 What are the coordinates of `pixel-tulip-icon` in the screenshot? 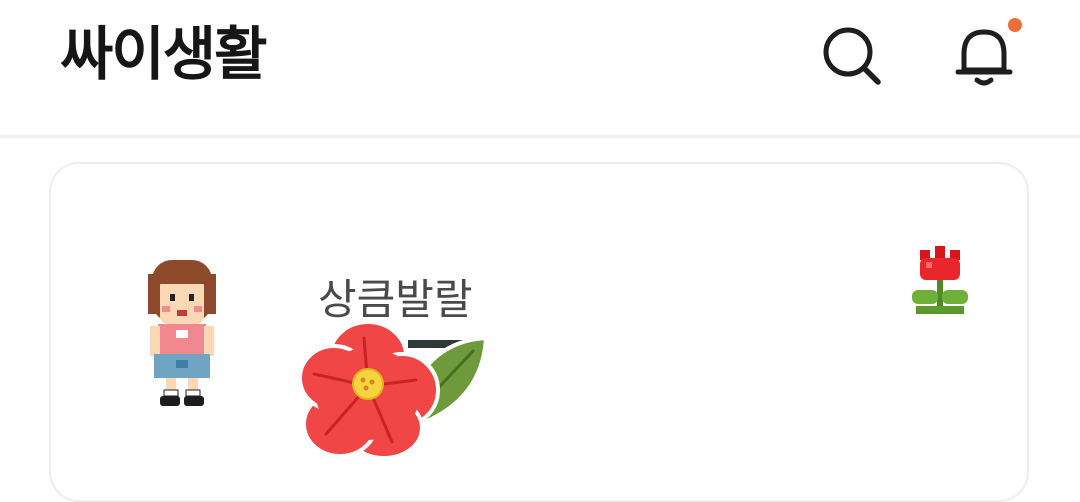 It's located at (940, 282).